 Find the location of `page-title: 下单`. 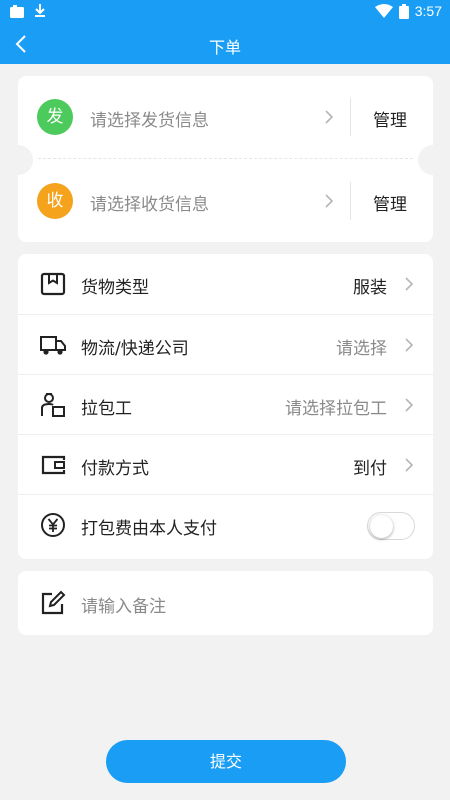

page-title: 下单 is located at coordinates (224, 47).